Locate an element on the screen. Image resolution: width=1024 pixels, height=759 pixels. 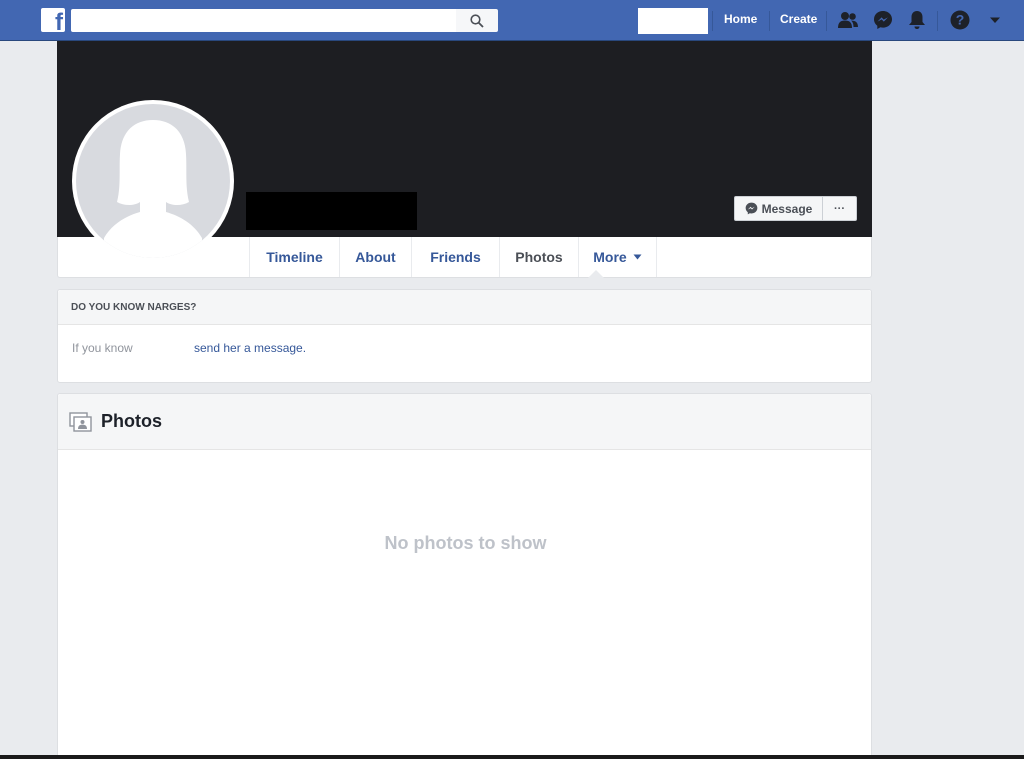
empty-photos-message: No photos to show is located at coordinates (465, 543).